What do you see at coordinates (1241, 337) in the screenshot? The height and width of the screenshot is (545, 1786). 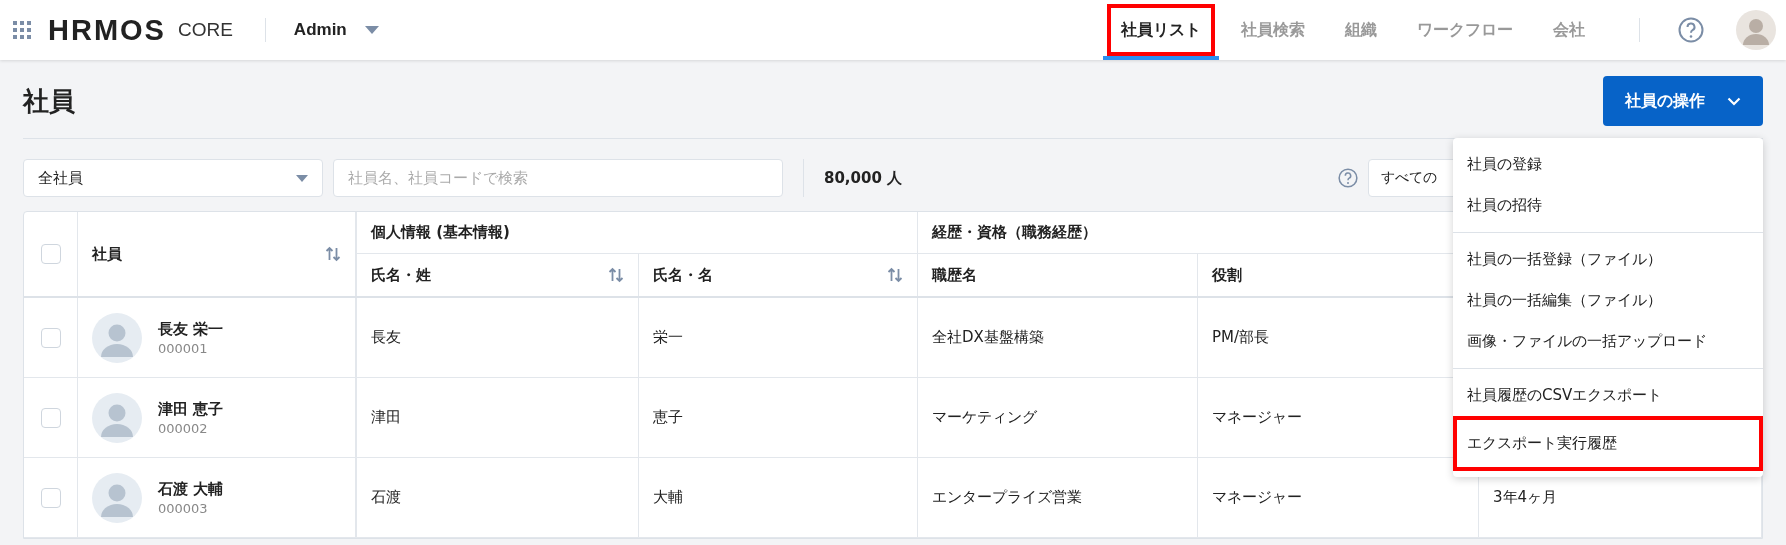 I see `table-cell: PM/部長` at bounding box center [1241, 337].